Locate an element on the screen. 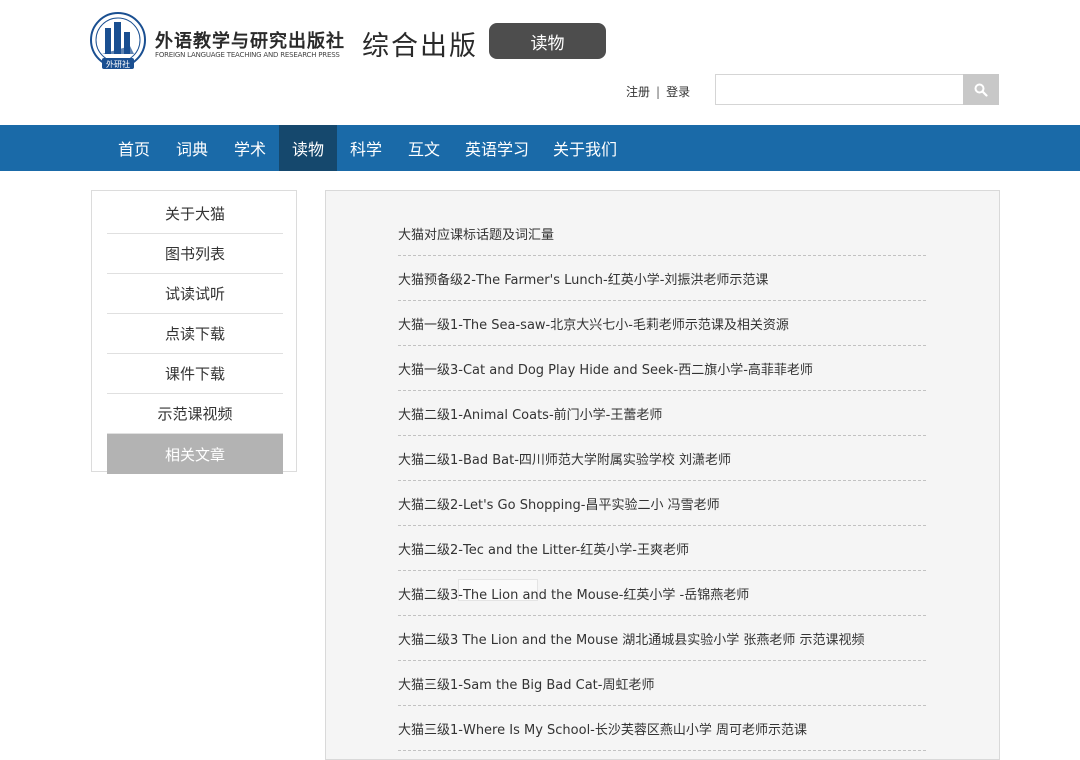  article-link: 大猫一级1-The Sea-saw-北京大兴七小-毛莉老师示范课及相关资源 is located at coordinates (662, 323).